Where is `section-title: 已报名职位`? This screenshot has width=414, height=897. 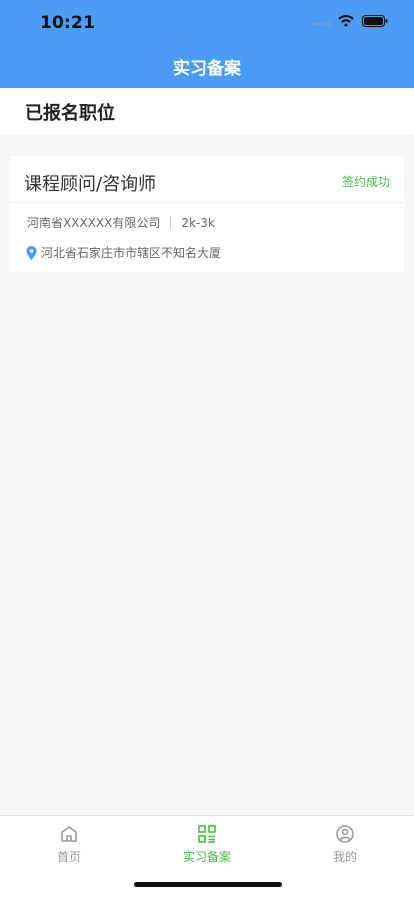 section-title: 已报名职位 is located at coordinates (70, 113).